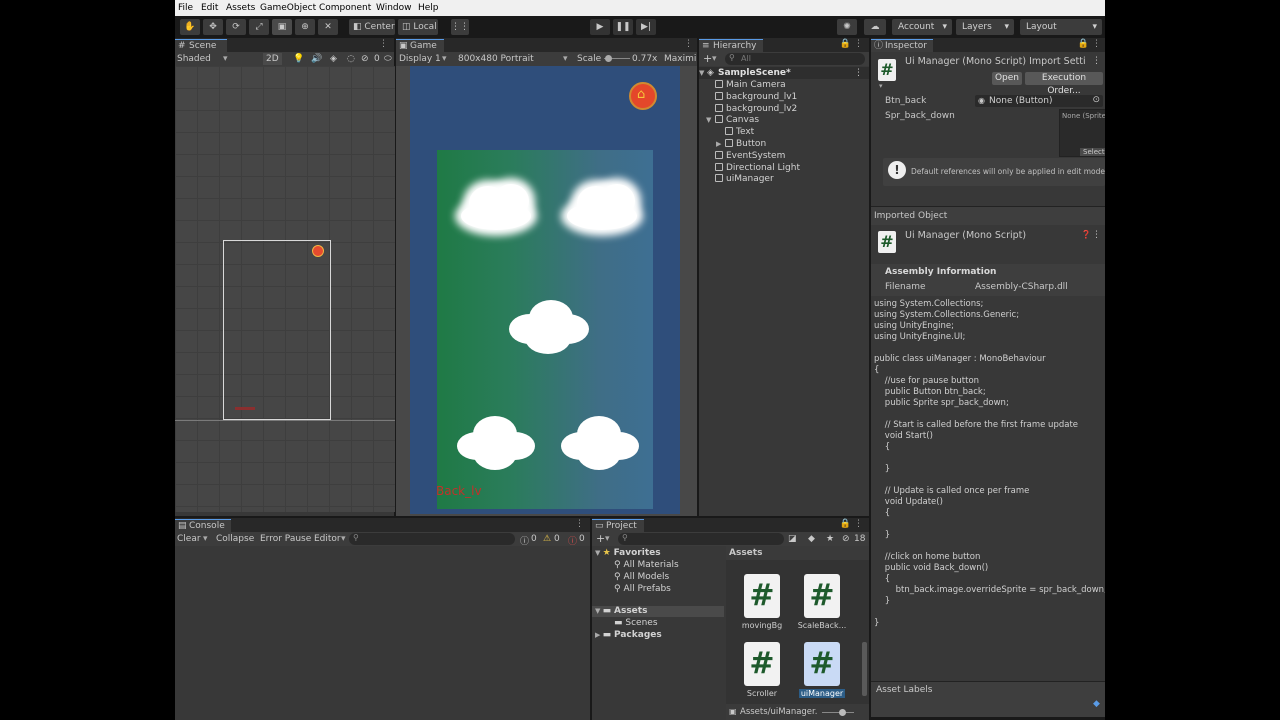 The image size is (1280, 720). Describe the element at coordinates (636, 623) in the screenshot. I see `scenes-folder-row: ▬ Scenes` at that location.